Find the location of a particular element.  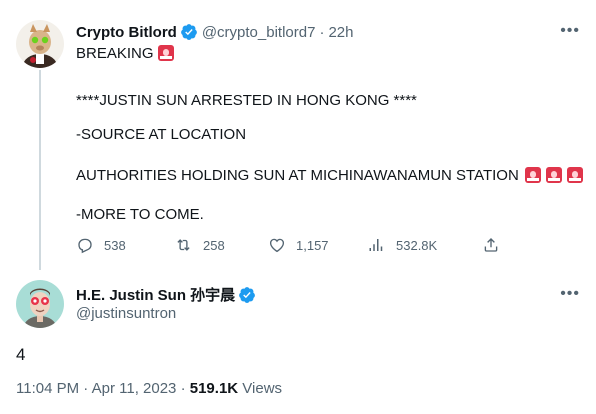

views-icon is located at coordinates (376, 245).